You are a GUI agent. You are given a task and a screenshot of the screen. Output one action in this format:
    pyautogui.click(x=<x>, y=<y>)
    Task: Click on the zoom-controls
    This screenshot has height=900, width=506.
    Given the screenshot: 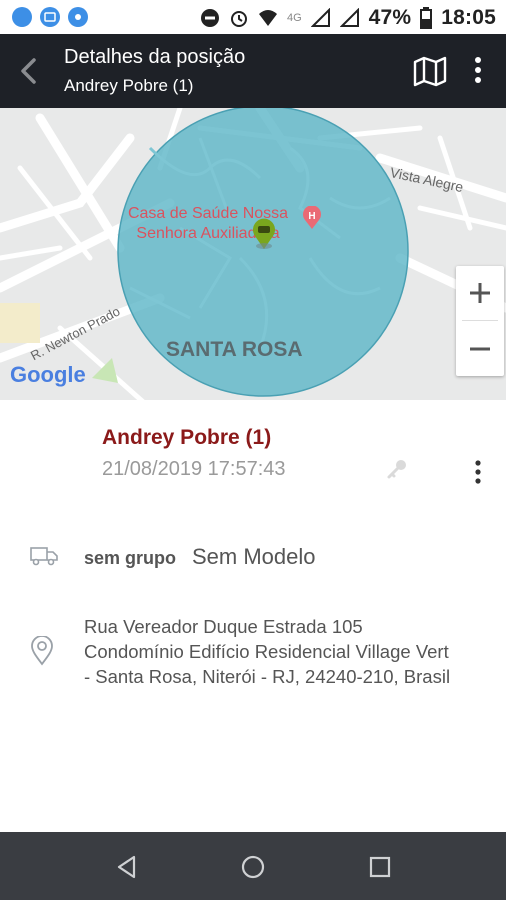 What is the action you would take?
    pyautogui.click(x=480, y=321)
    